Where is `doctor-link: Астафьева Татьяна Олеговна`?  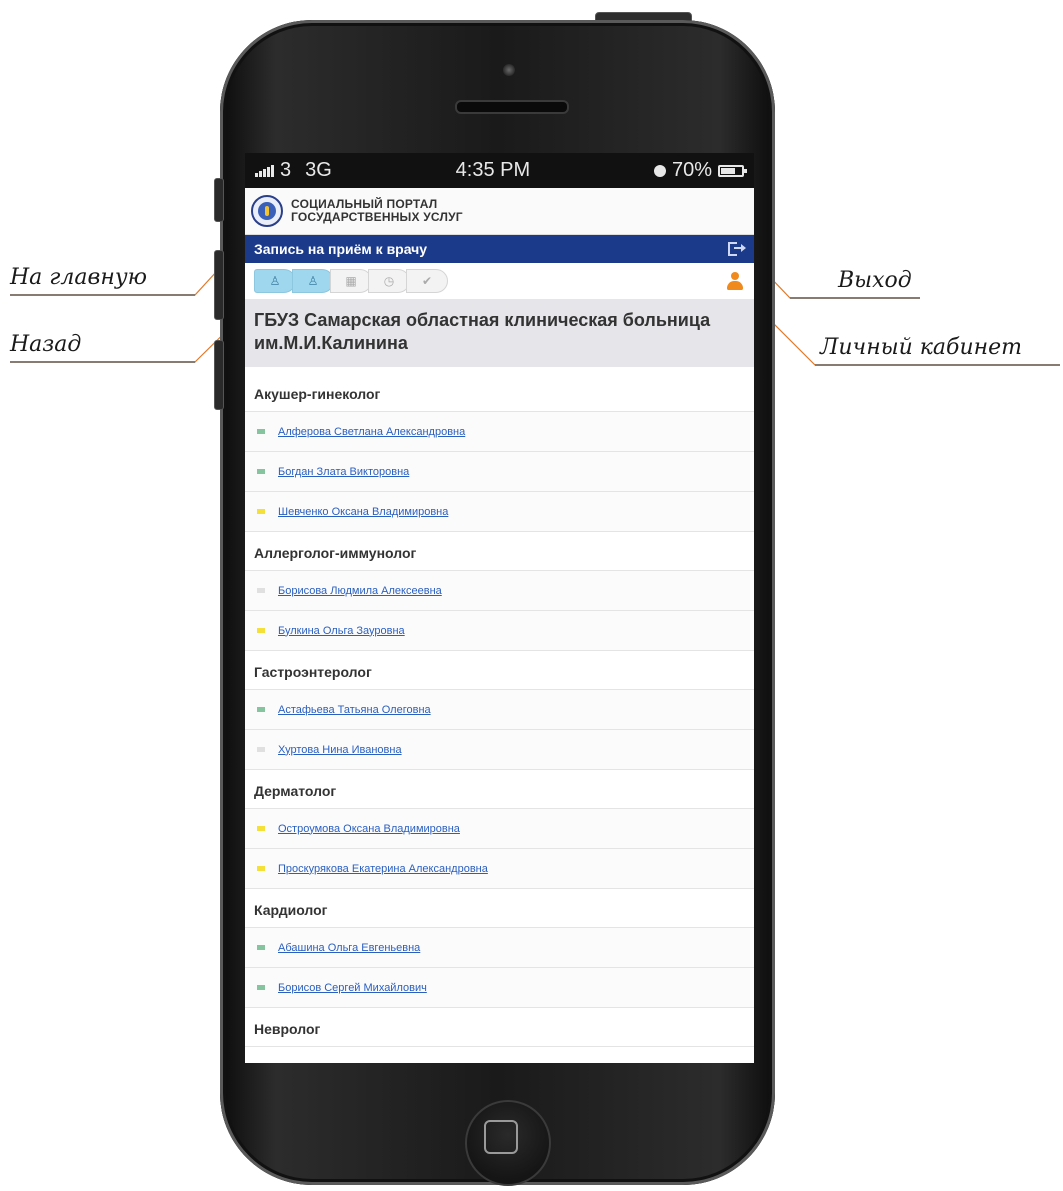 doctor-link: Астафьева Татьяна Олеговна is located at coordinates (354, 710).